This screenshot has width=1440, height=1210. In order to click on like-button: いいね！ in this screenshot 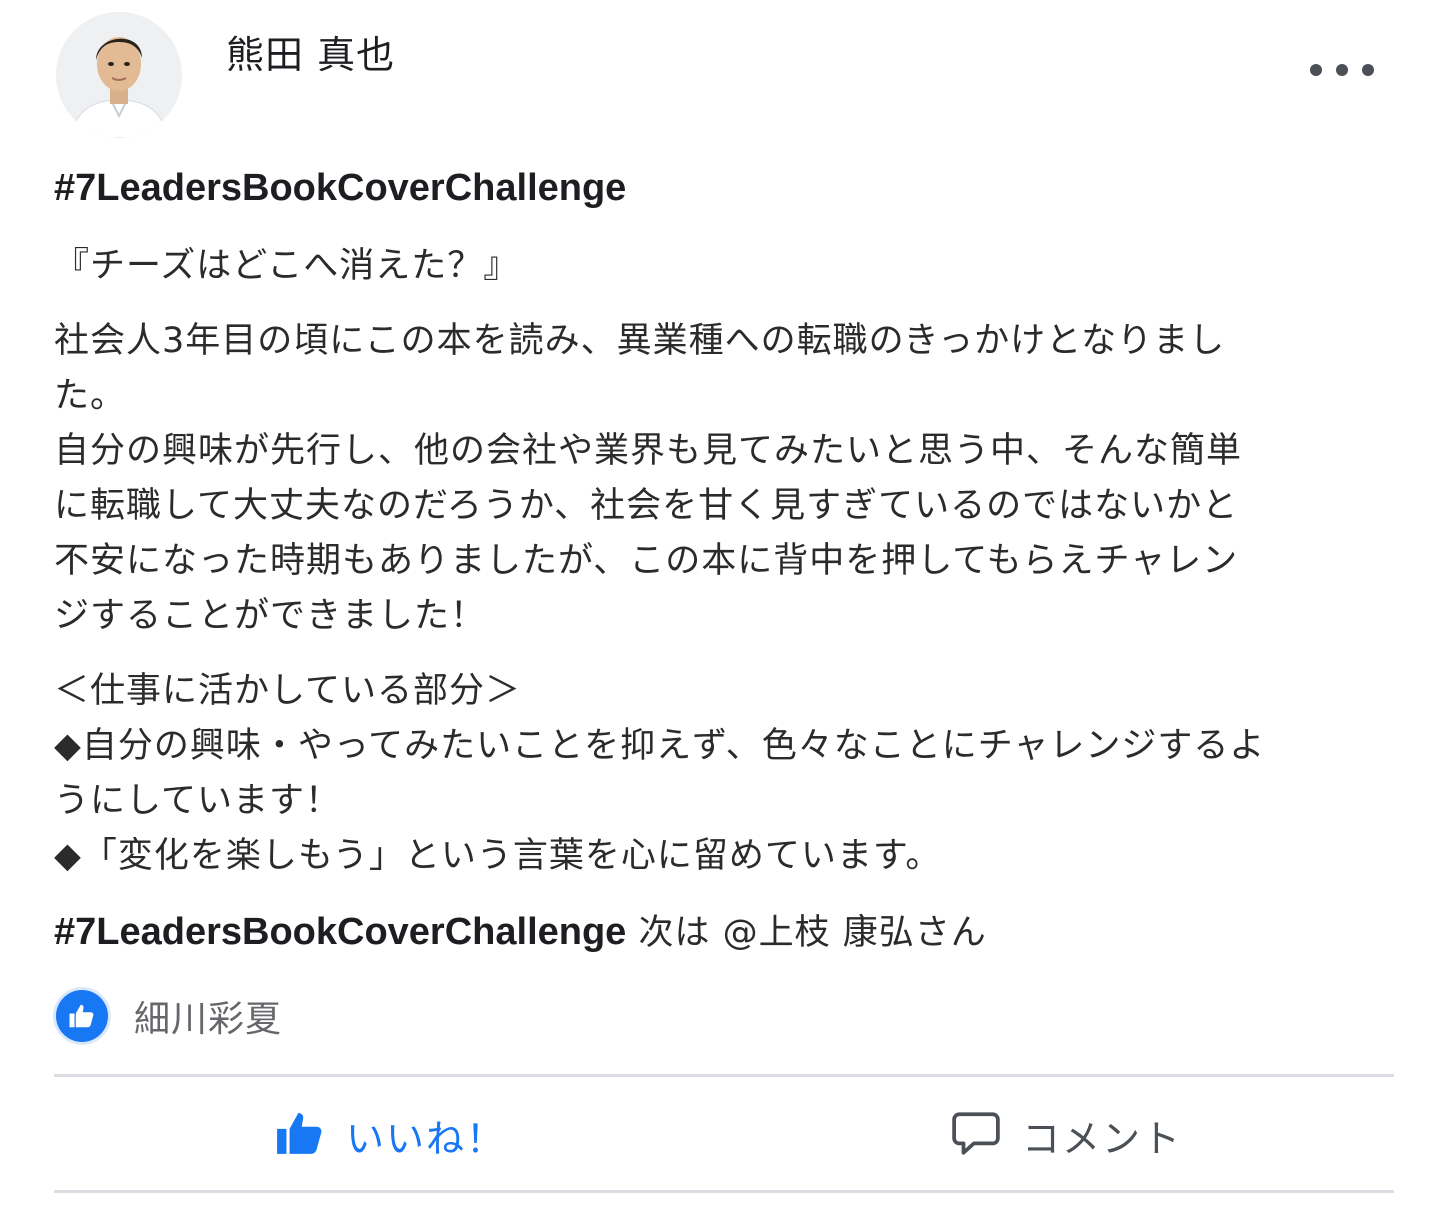, I will do `click(390, 1135)`.